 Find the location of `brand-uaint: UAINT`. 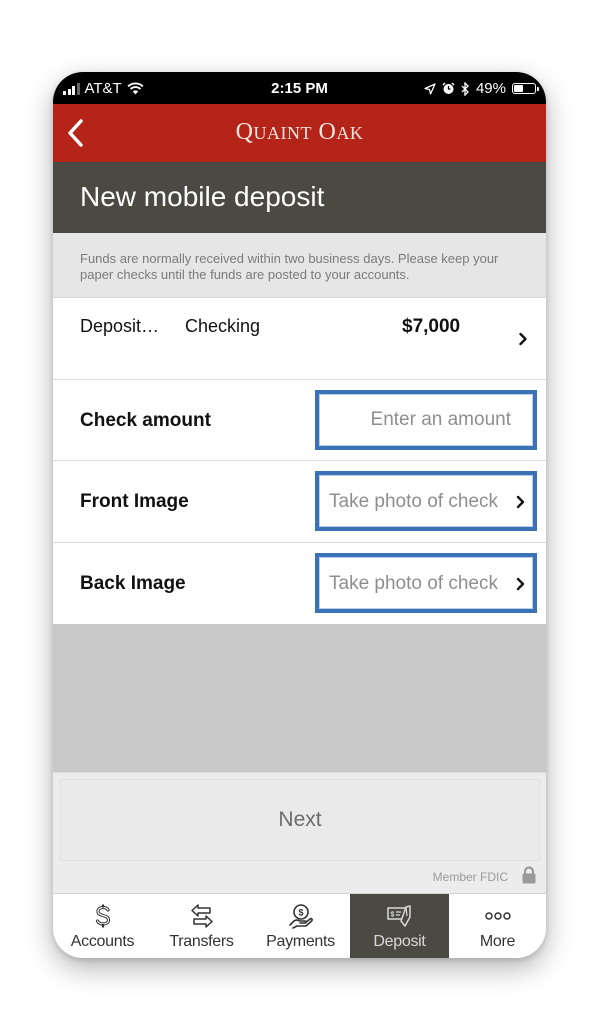

brand-uaint: UAINT is located at coordinates (282, 133).